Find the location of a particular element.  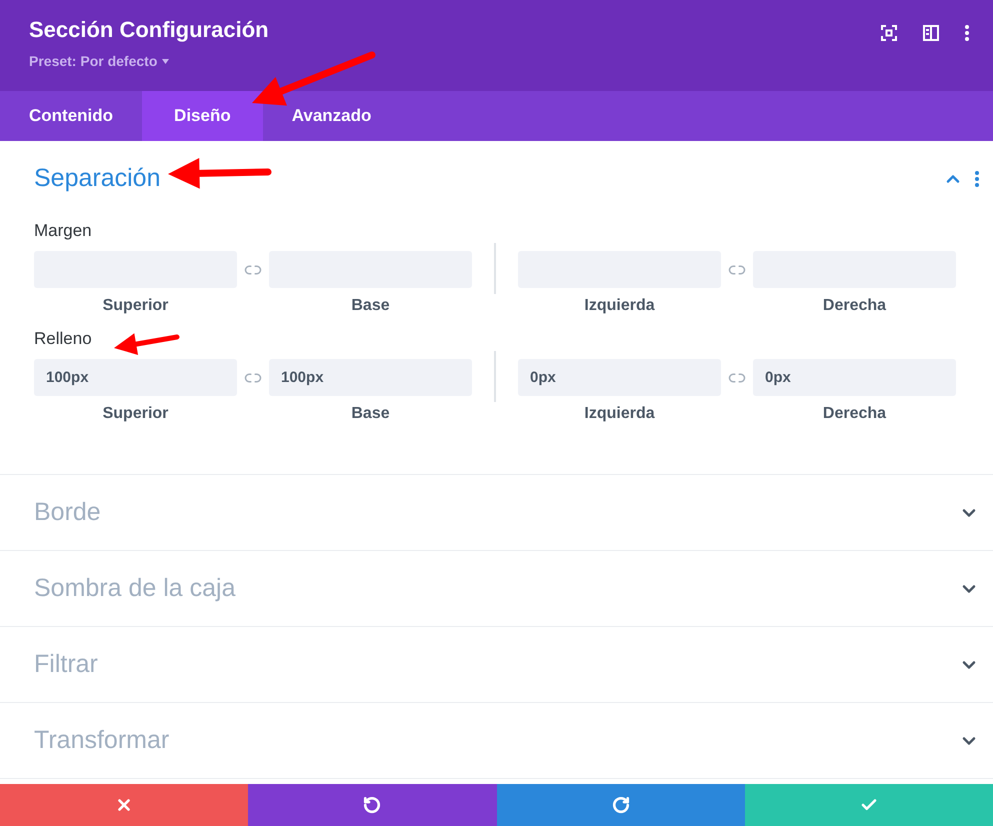

panel-title: Sección Configuración is located at coordinates (149, 30).